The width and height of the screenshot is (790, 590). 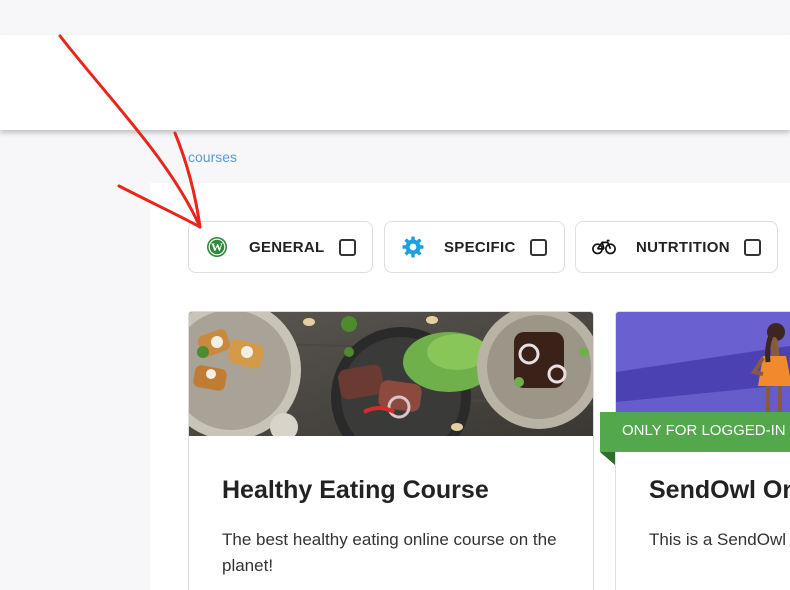 I want to click on logged-in-only-badge: ONLY FOR LOGGED-IN, so click(x=695, y=432).